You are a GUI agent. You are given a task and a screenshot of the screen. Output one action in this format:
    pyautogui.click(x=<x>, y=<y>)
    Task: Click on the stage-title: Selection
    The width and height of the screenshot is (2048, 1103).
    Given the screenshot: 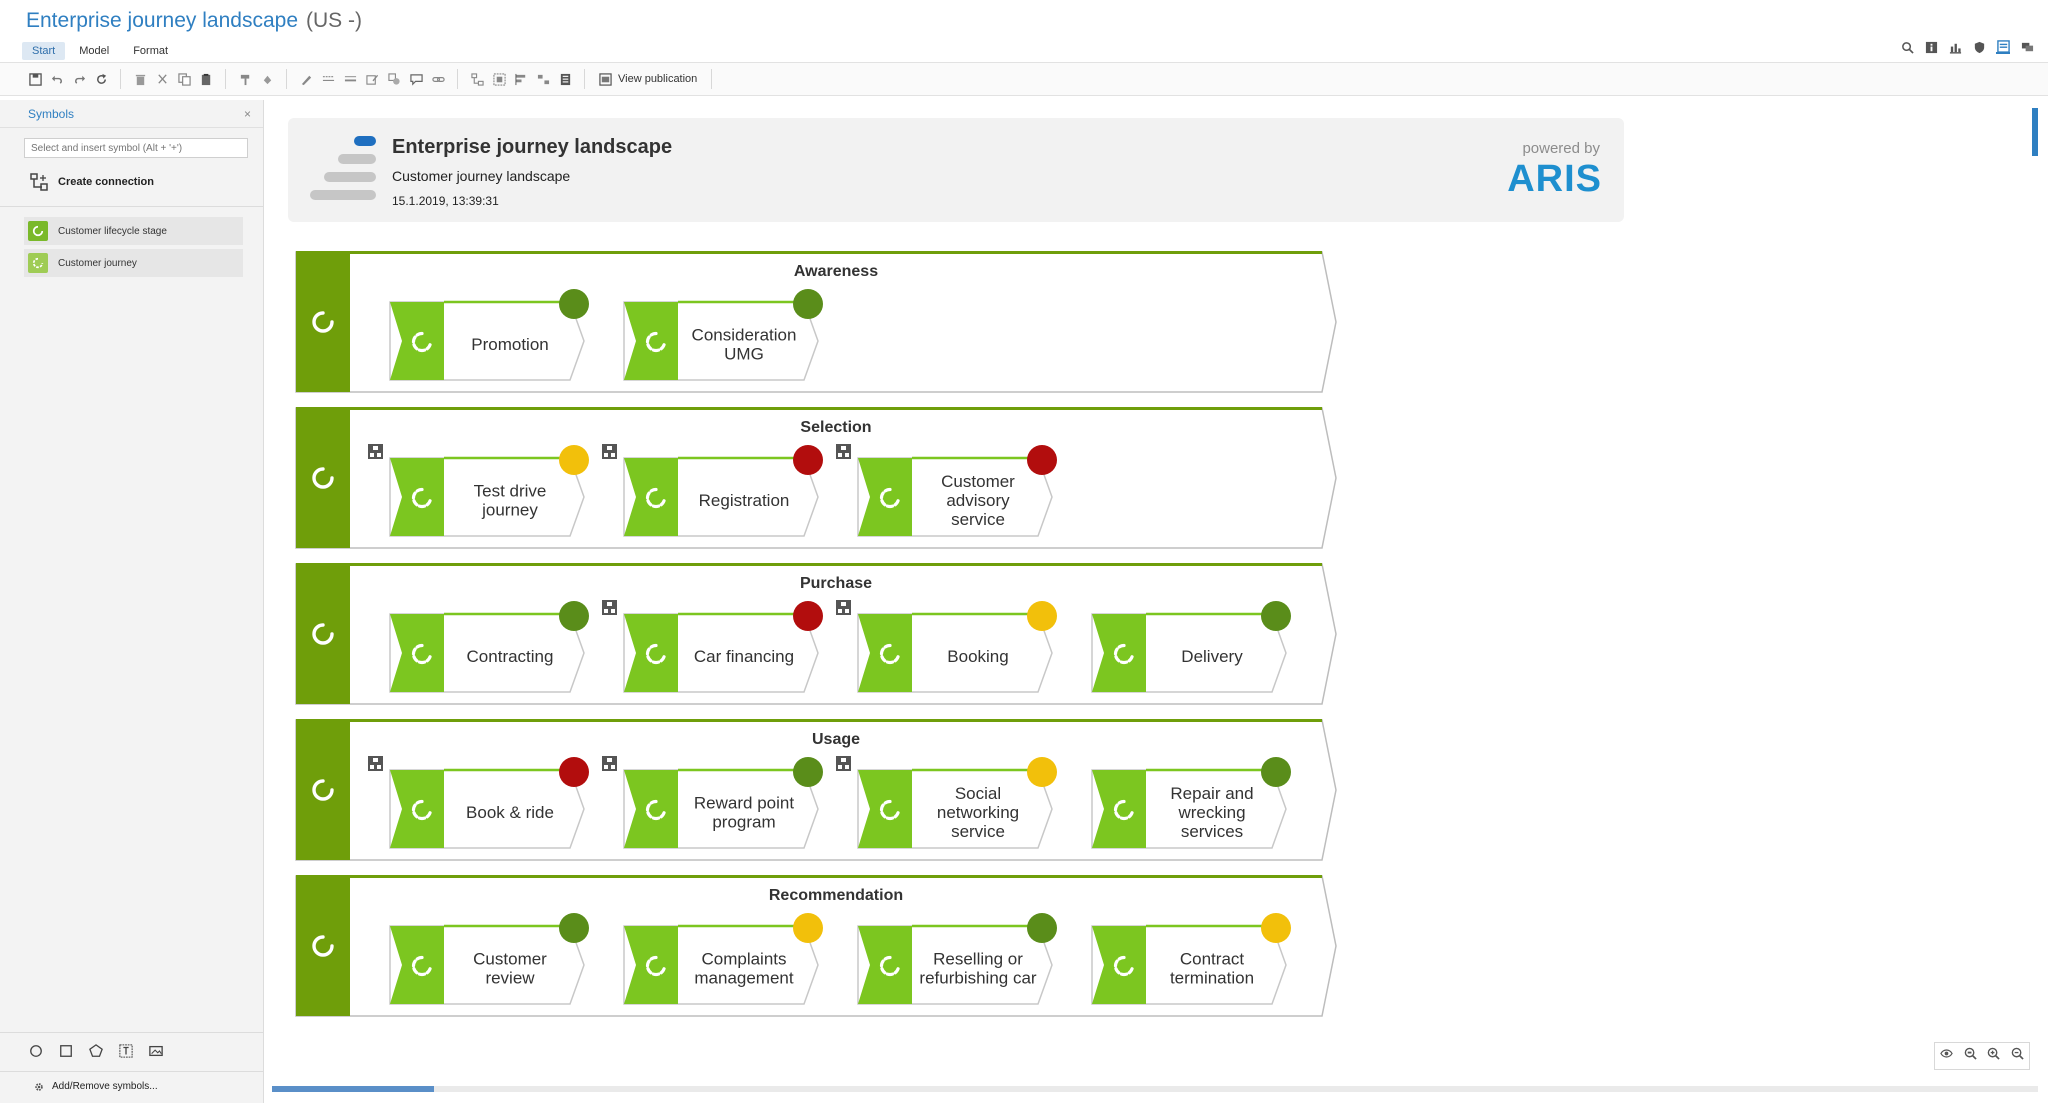 What is the action you would take?
    pyautogui.click(x=835, y=427)
    